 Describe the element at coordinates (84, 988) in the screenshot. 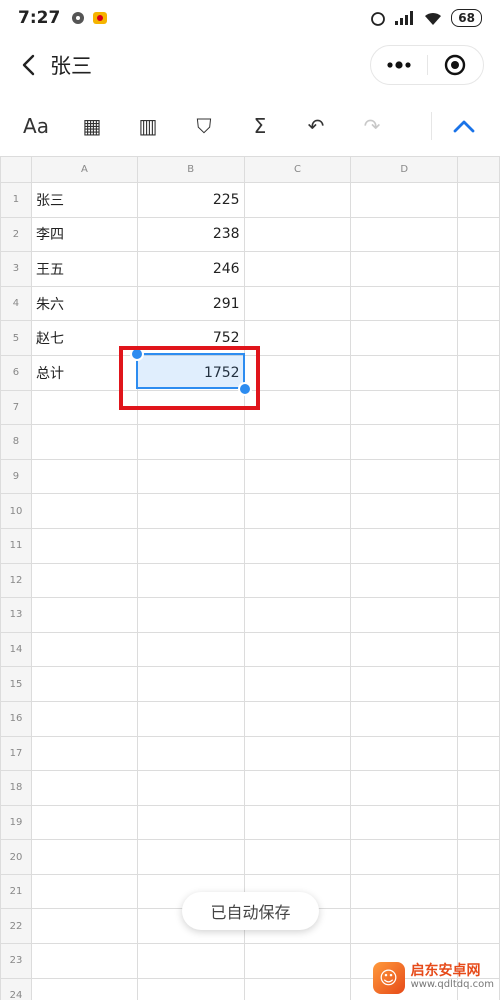

I see `cell-a24` at that location.